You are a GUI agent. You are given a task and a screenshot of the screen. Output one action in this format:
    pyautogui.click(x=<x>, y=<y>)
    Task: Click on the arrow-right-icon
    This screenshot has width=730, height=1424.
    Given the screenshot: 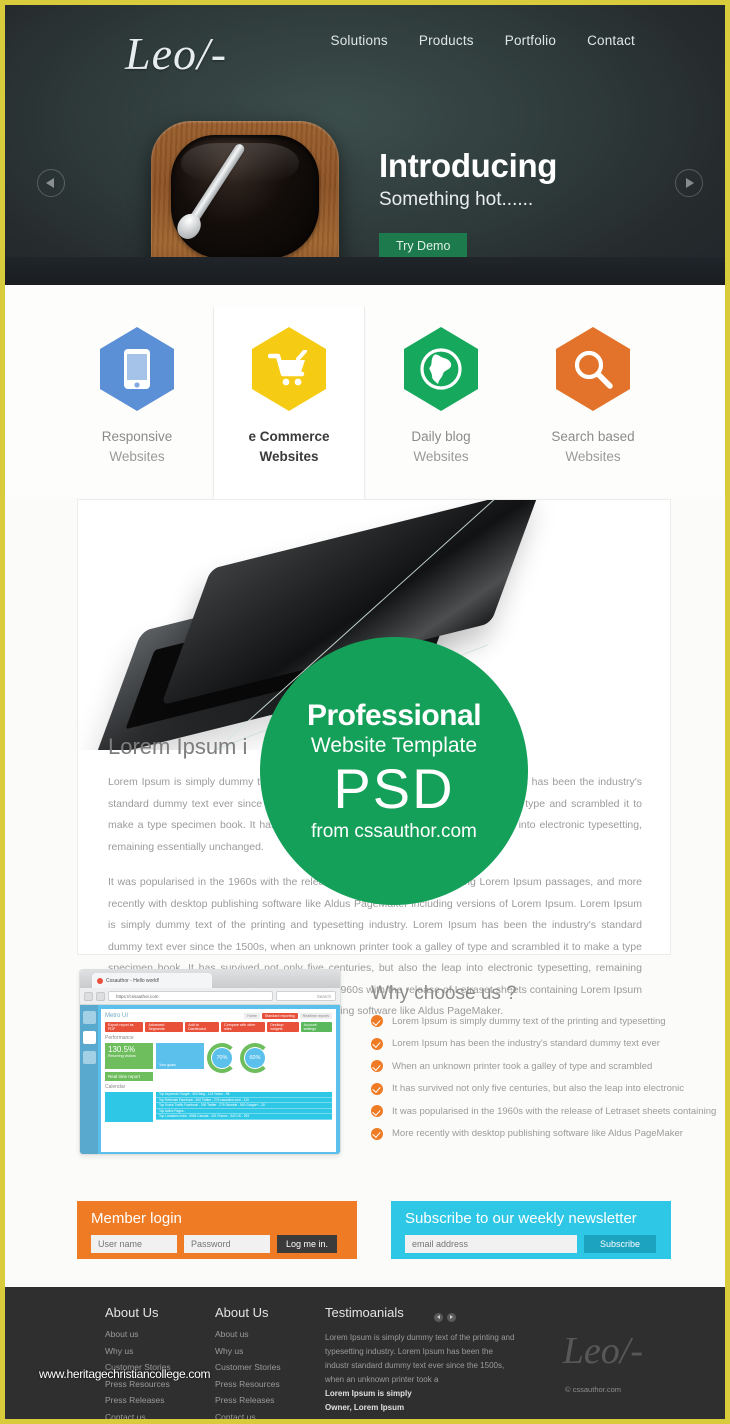 What is the action you would take?
    pyautogui.click(x=690, y=183)
    